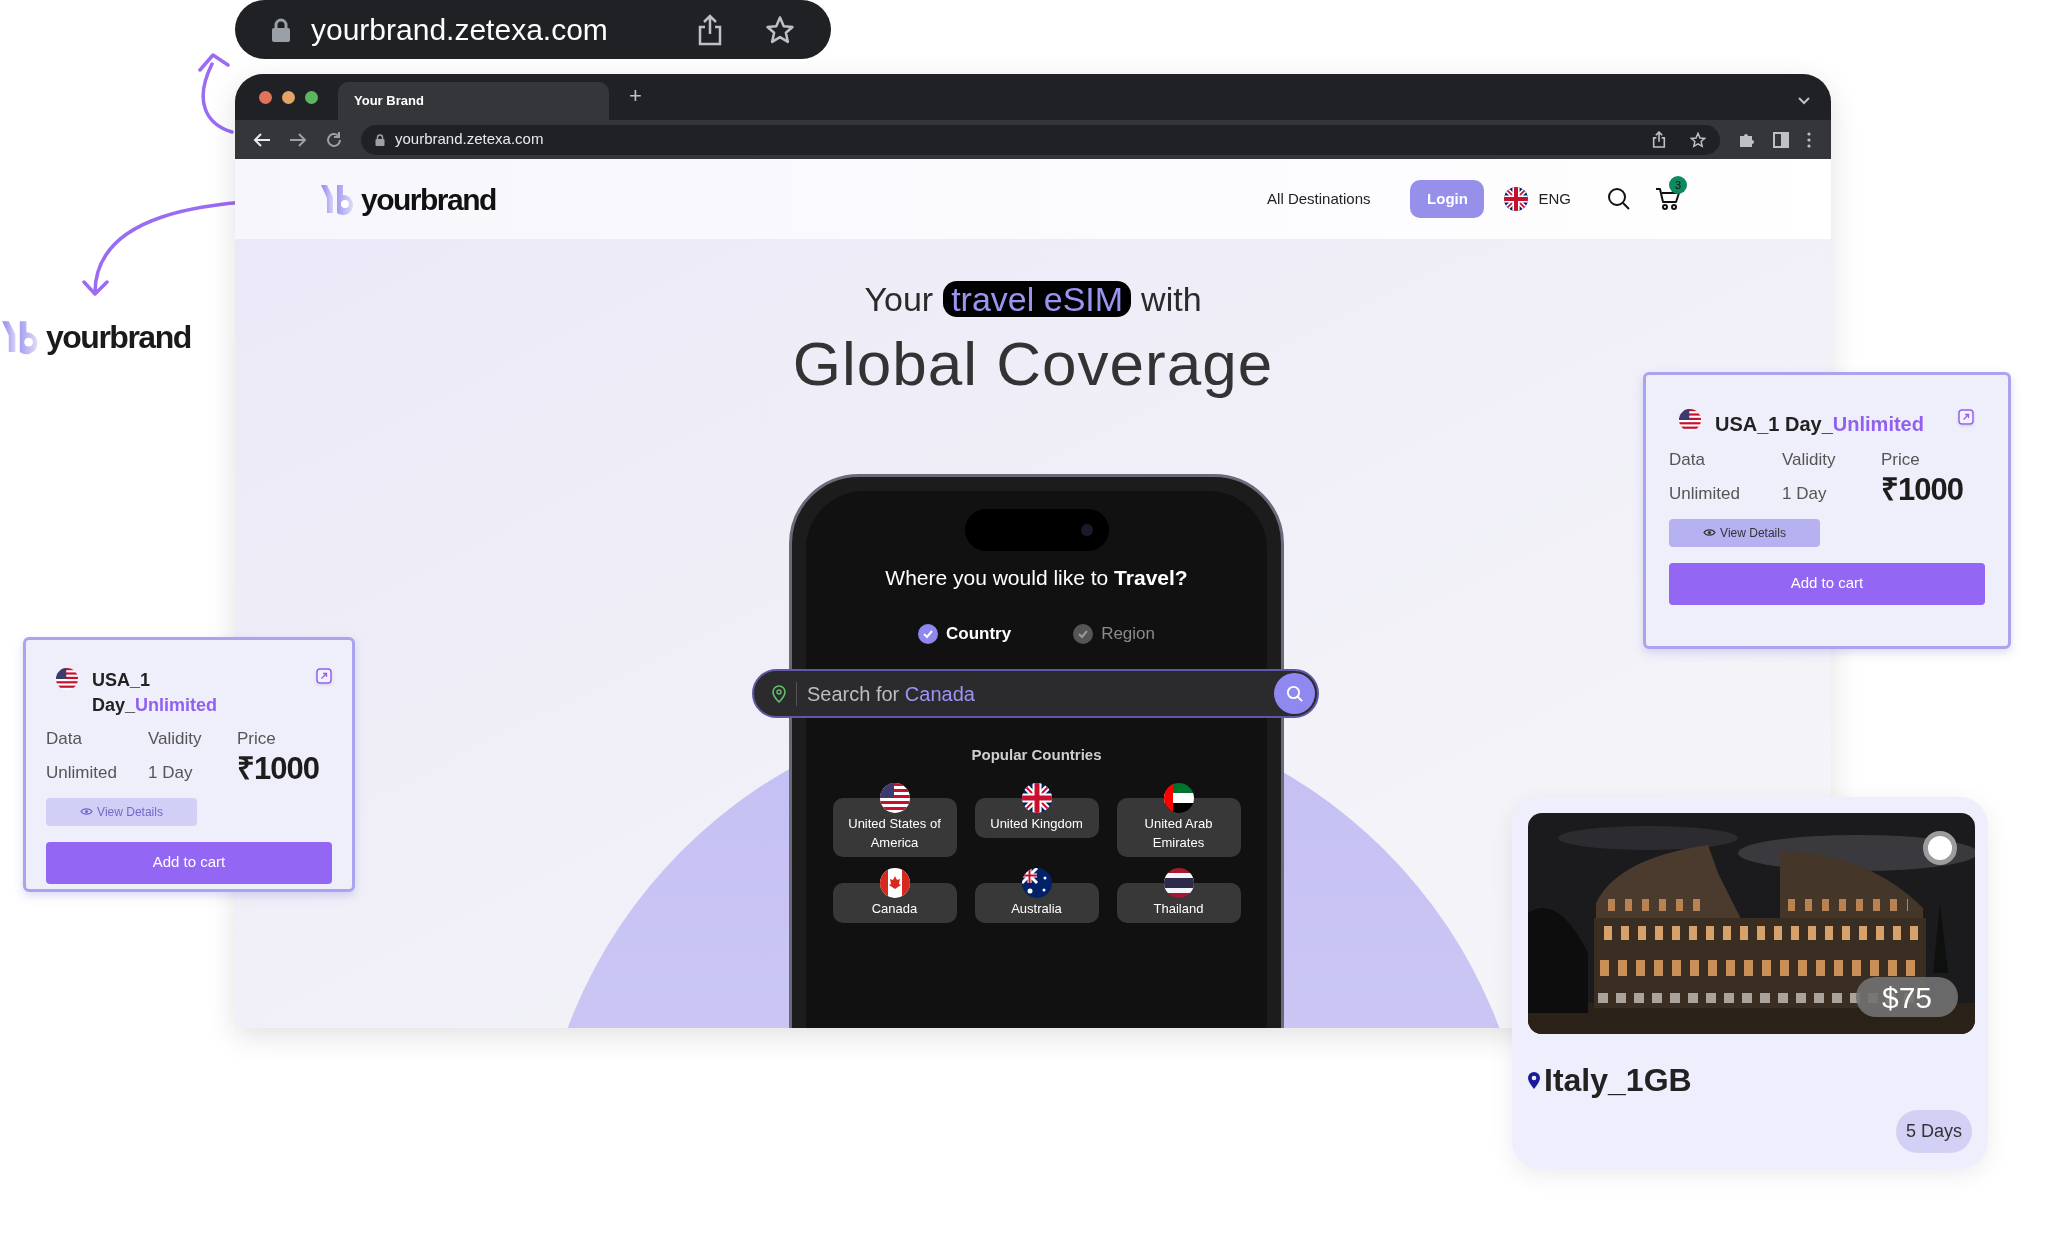  Describe the element at coordinates (894, 827) in the screenshot. I see `country-chip: United States of America` at that location.